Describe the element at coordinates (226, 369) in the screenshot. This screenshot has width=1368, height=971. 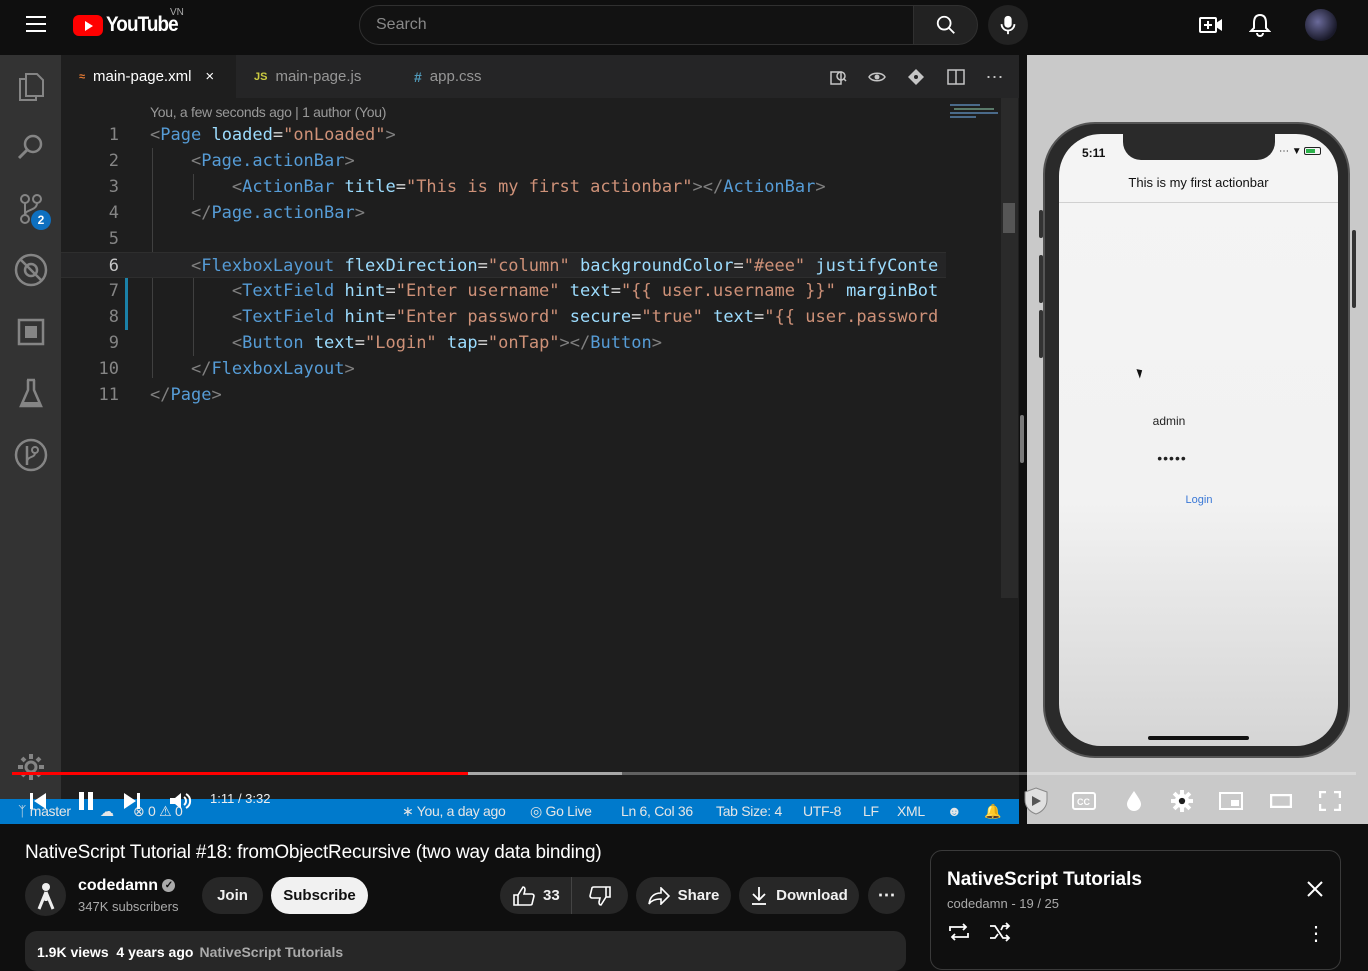
I see `code-line-10: 10 </FlexboxLayout>` at that location.